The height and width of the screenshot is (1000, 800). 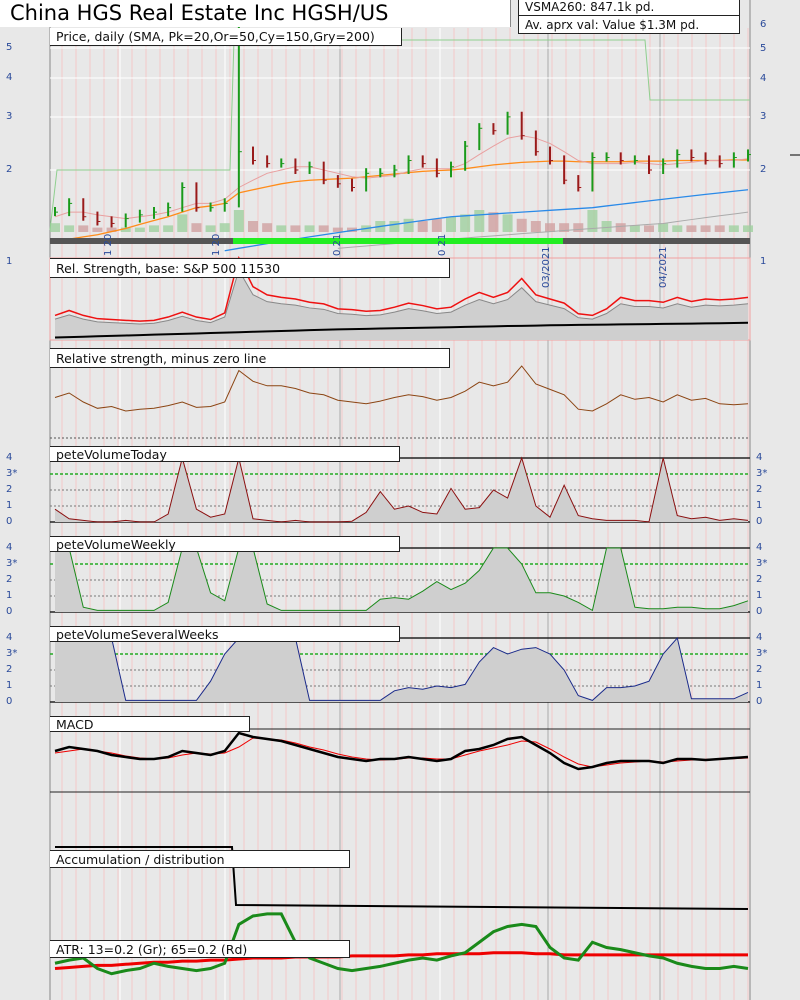 I want to click on price-axis-right-label: 2, so click(x=763, y=169).